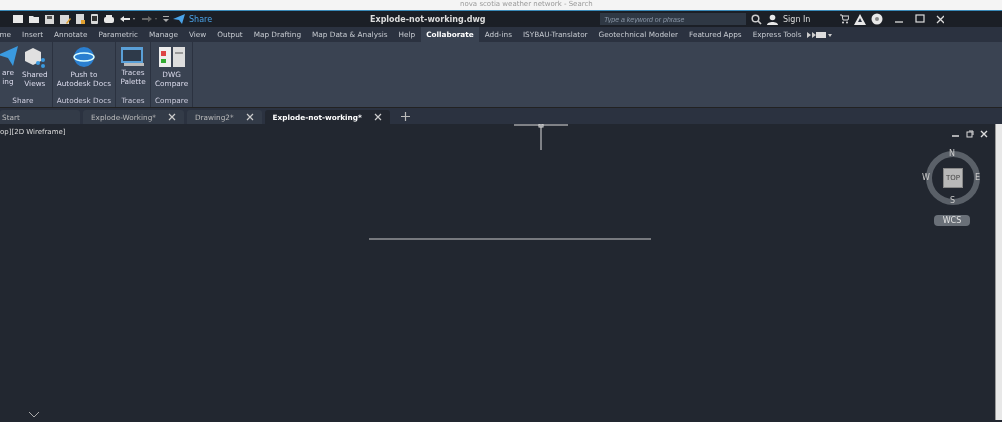 The height and width of the screenshot is (422, 1002). I want to click on compass-north: N, so click(952, 154).